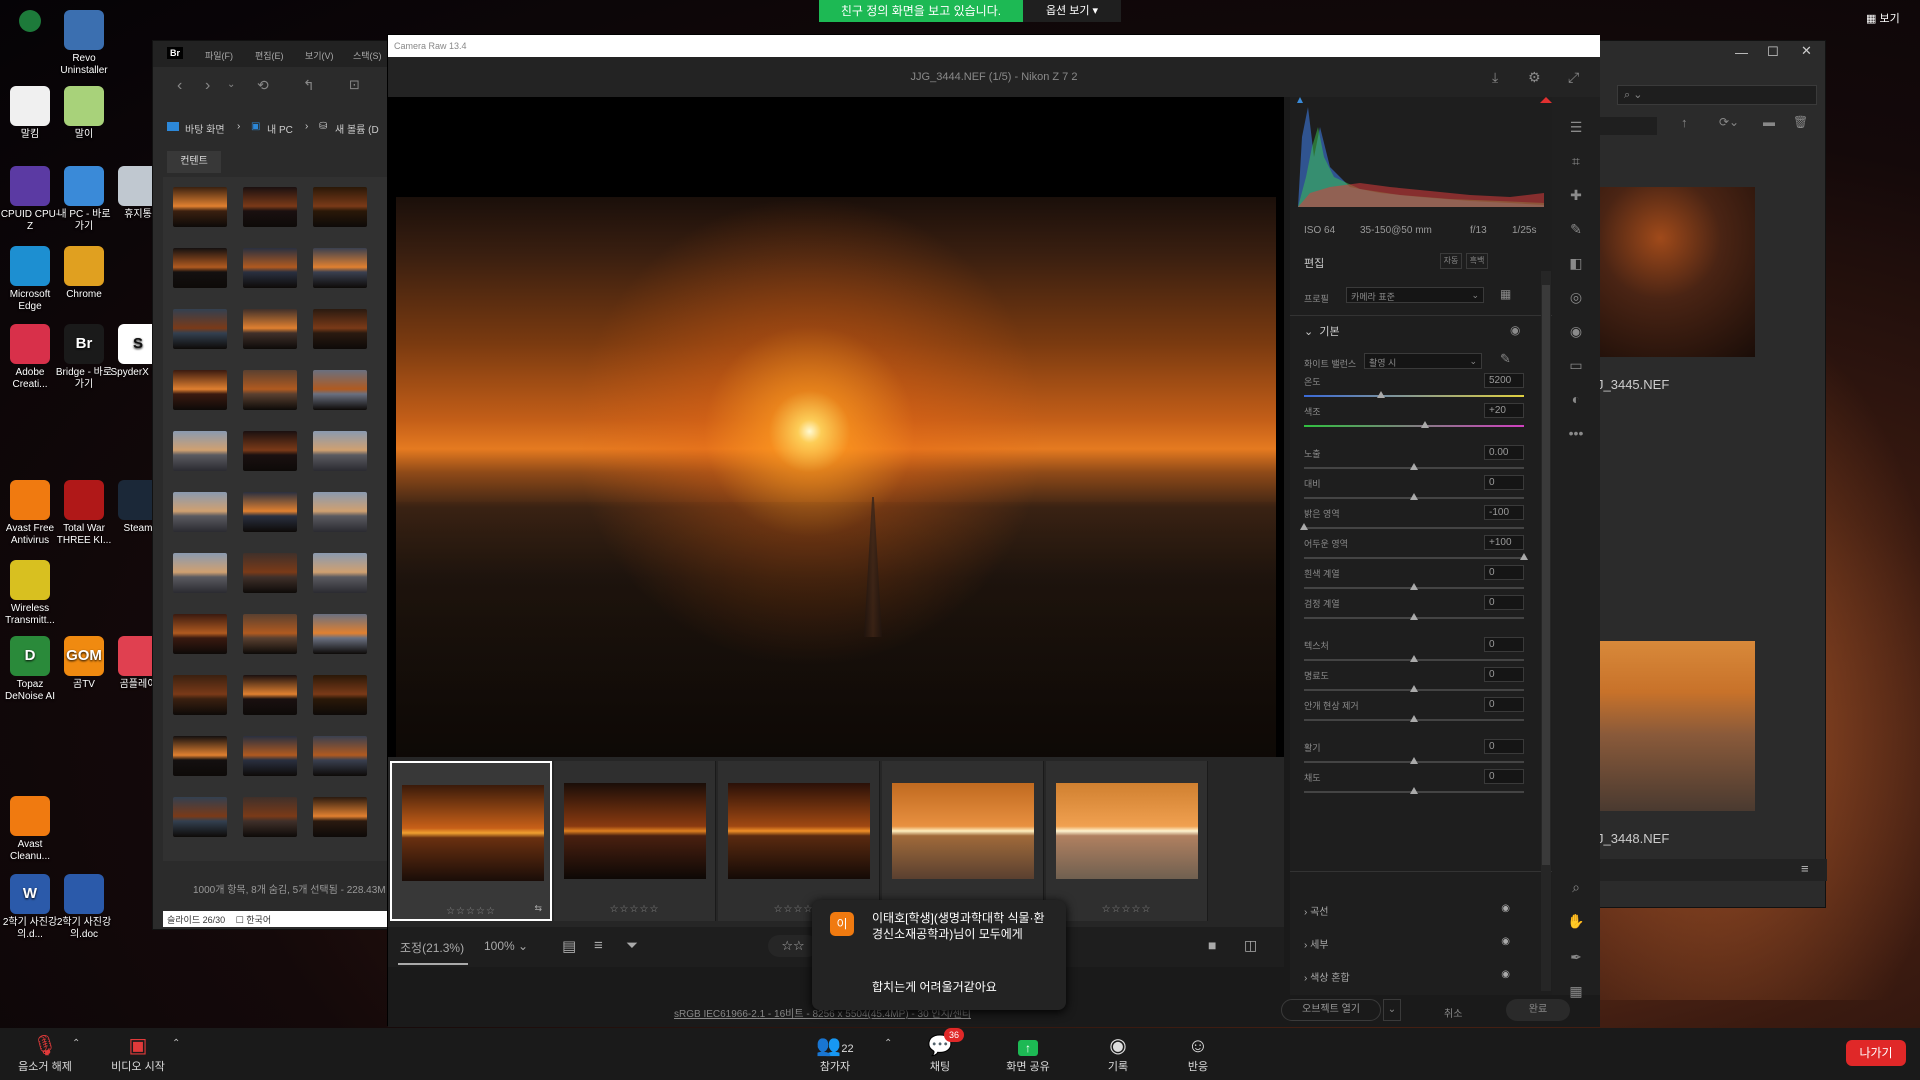 The height and width of the screenshot is (1080, 1920). Describe the element at coordinates (1072, 11) in the screenshot. I see `view-options-button: 옵션 보기 ▾` at that location.